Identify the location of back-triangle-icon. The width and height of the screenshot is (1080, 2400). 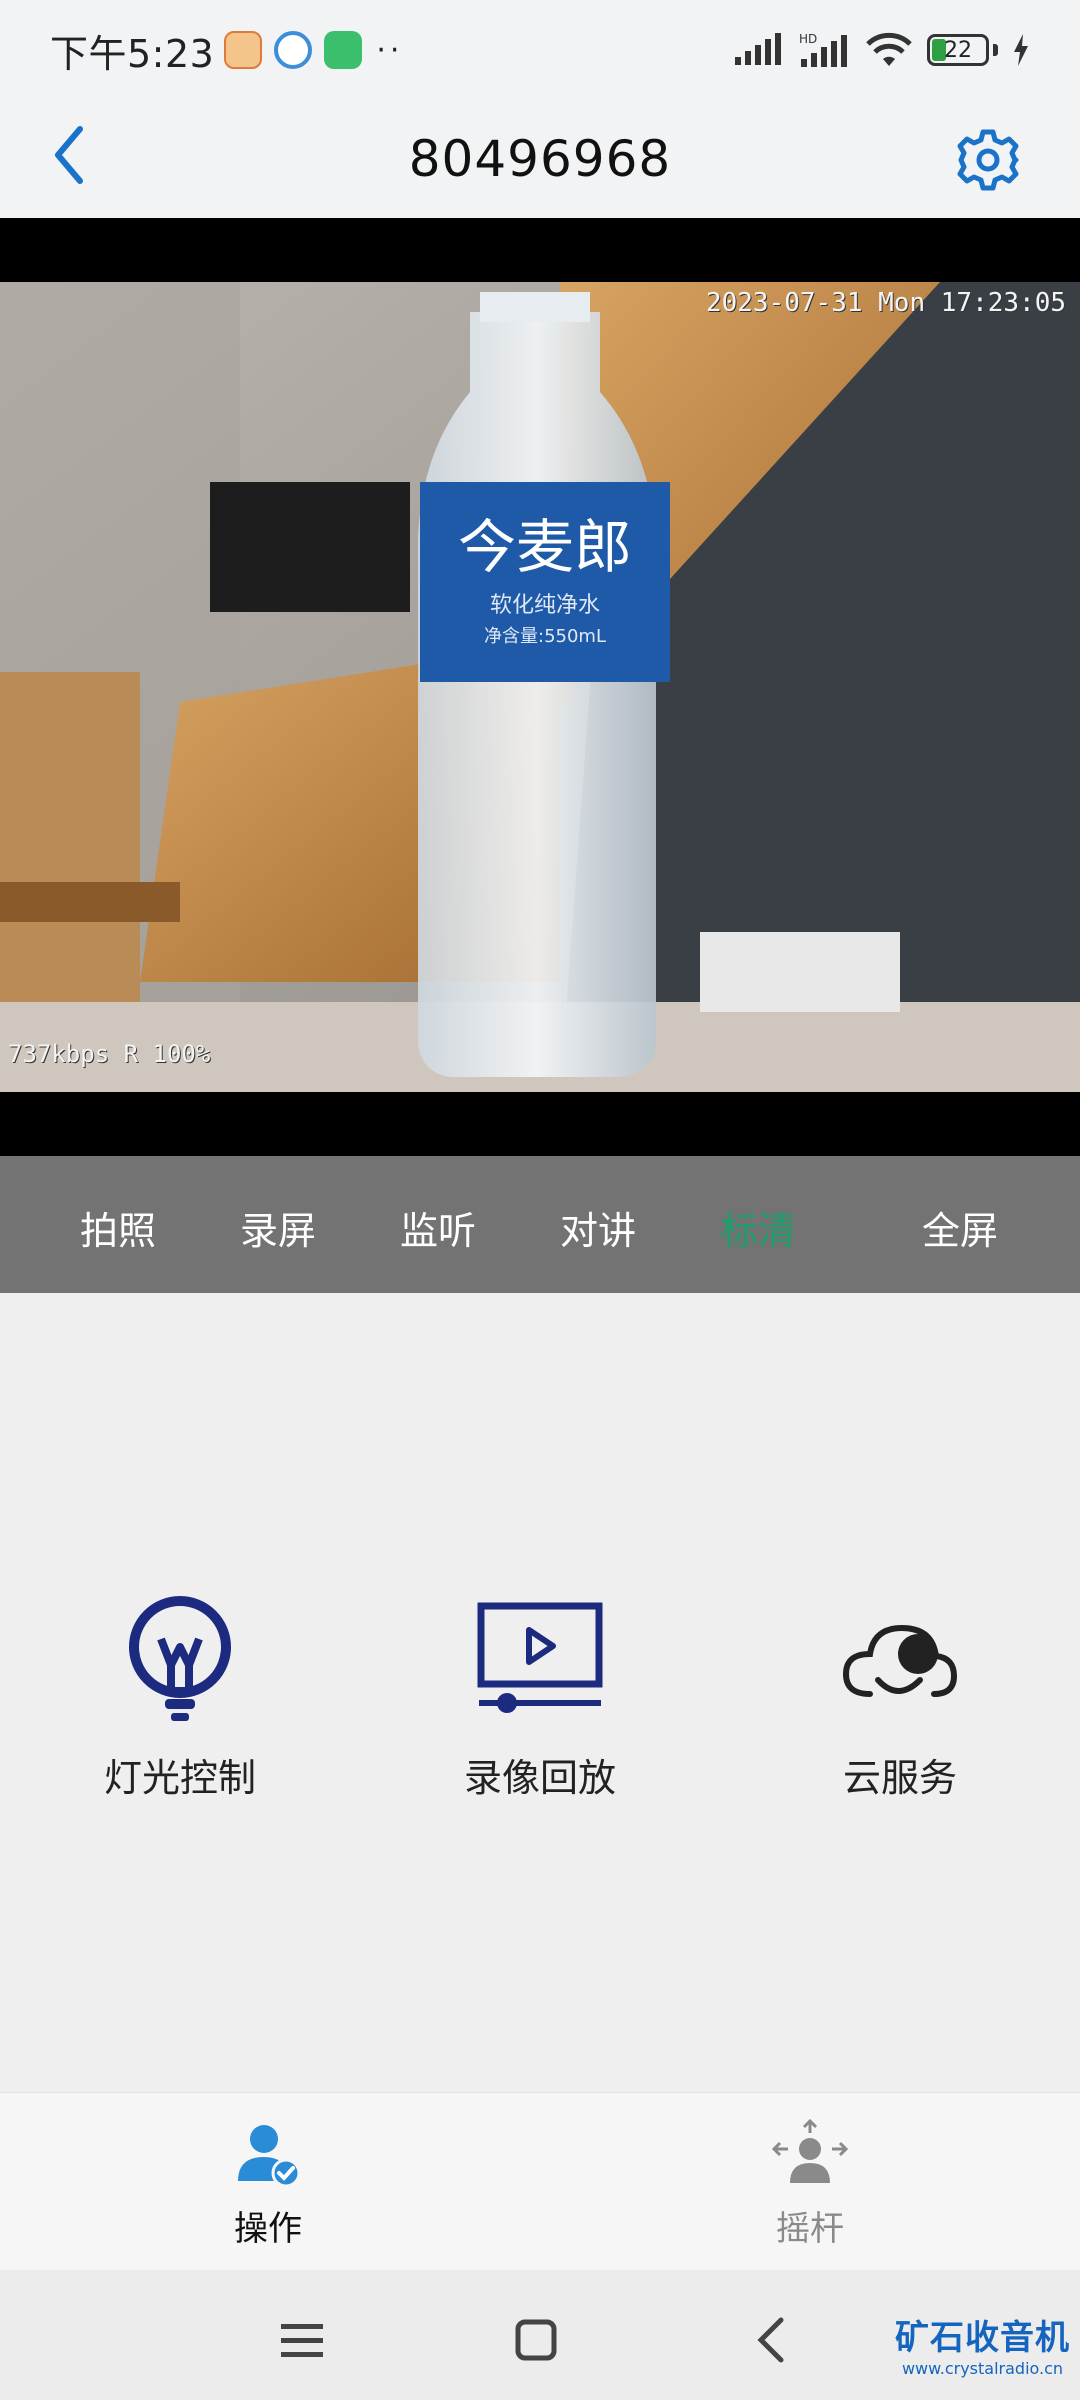
(770, 2340).